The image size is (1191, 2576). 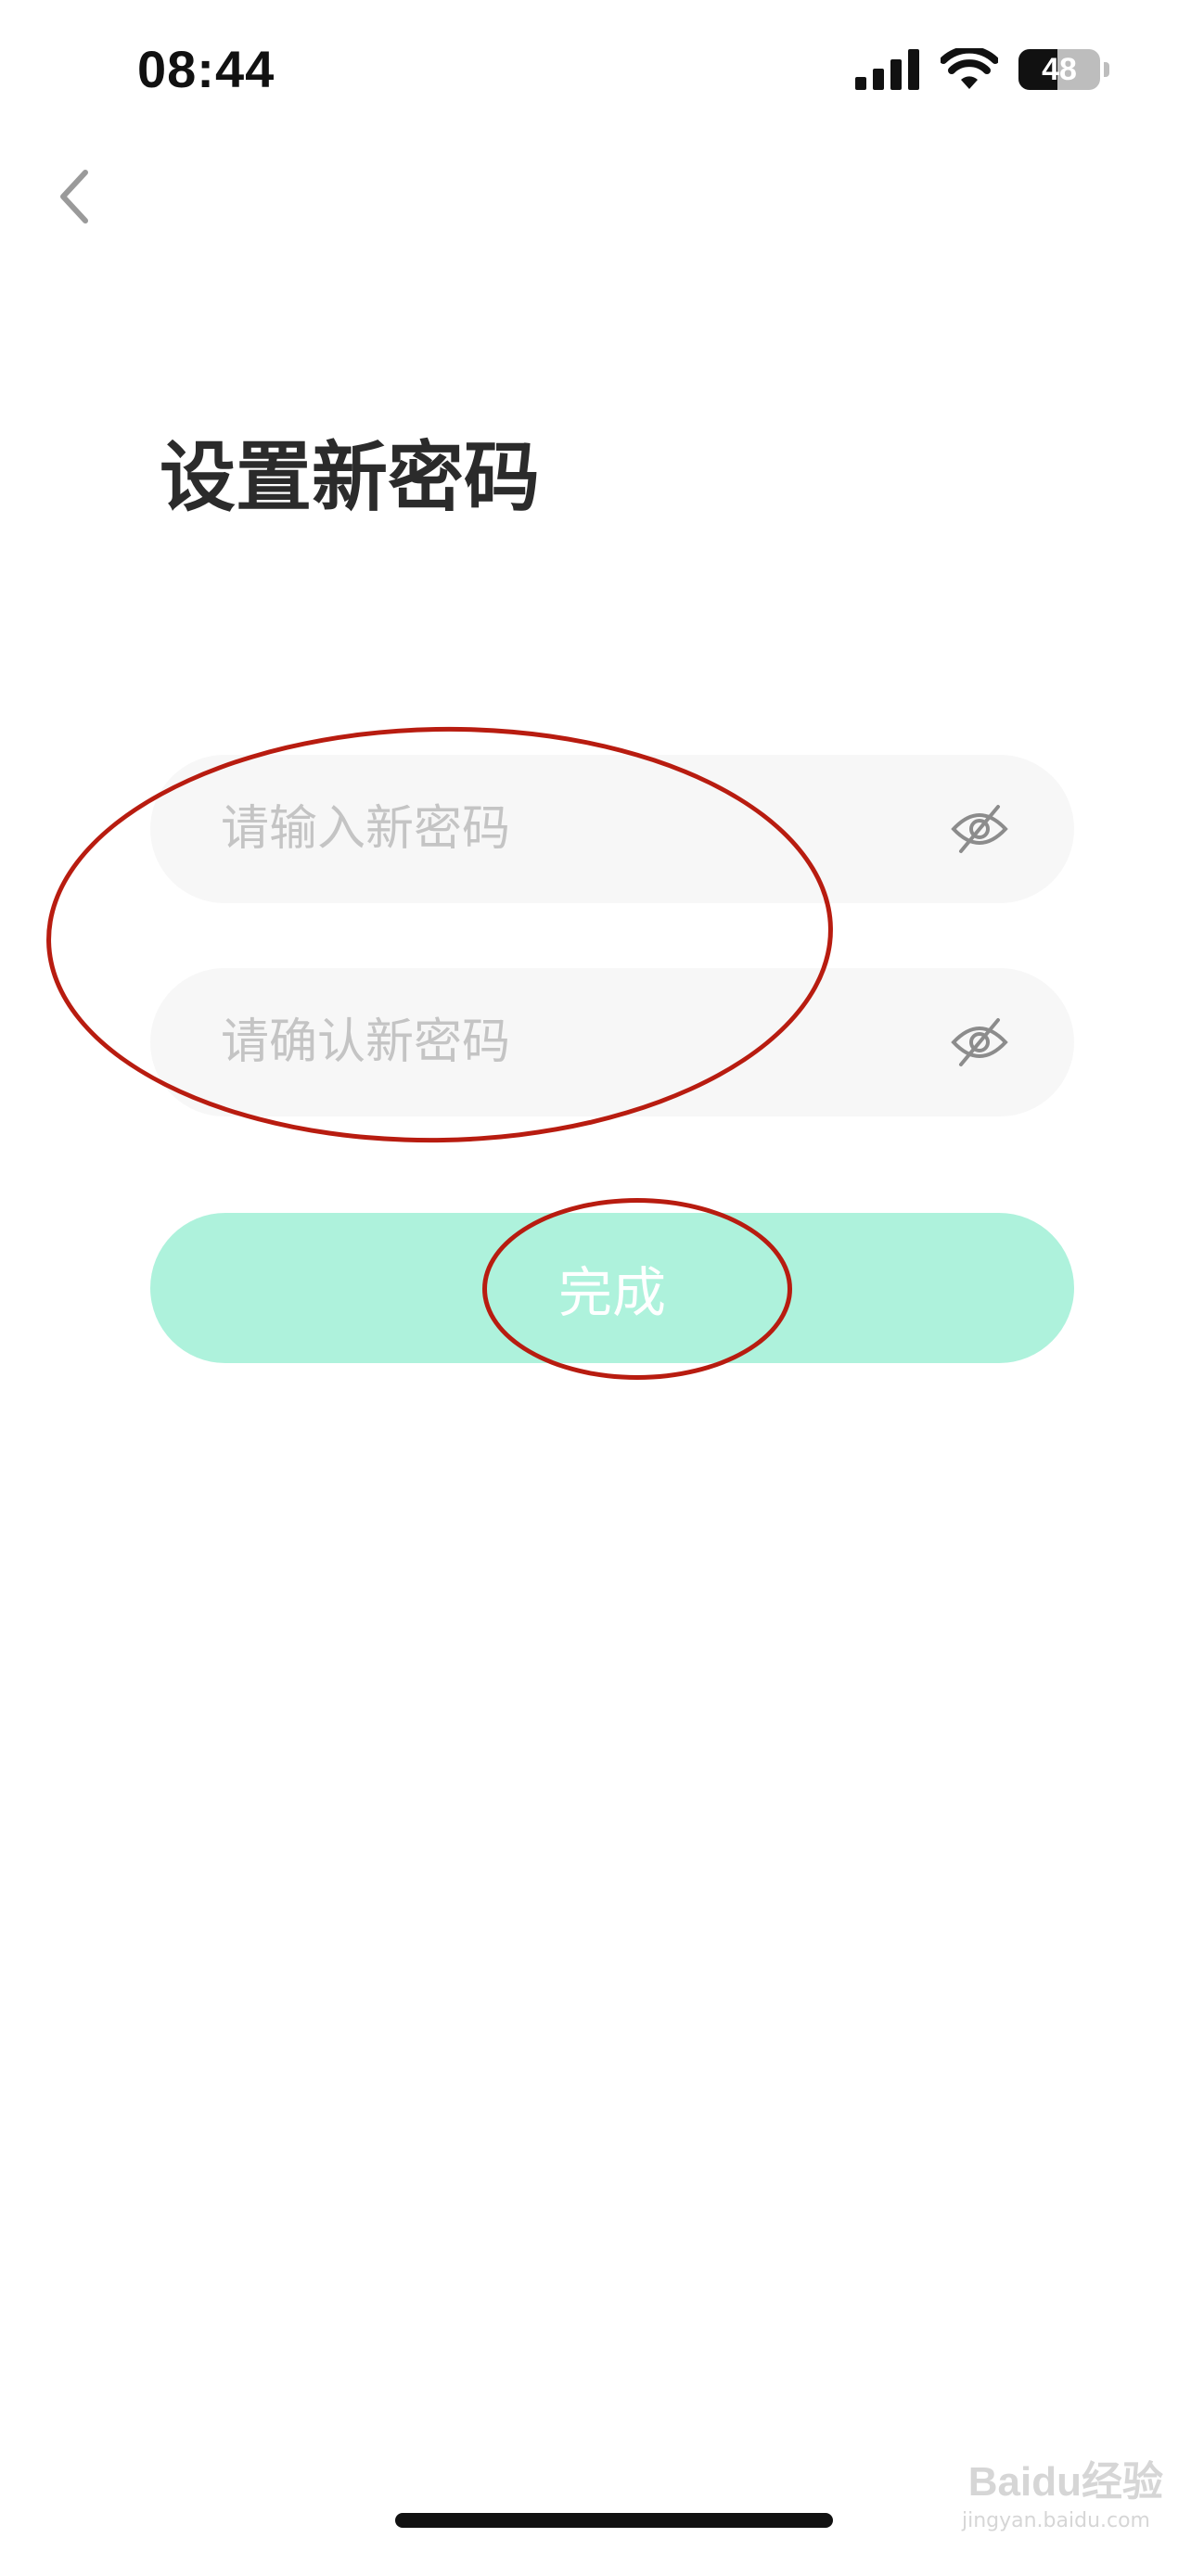 What do you see at coordinates (576, 829) in the screenshot?
I see `new-password-input` at bounding box center [576, 829].